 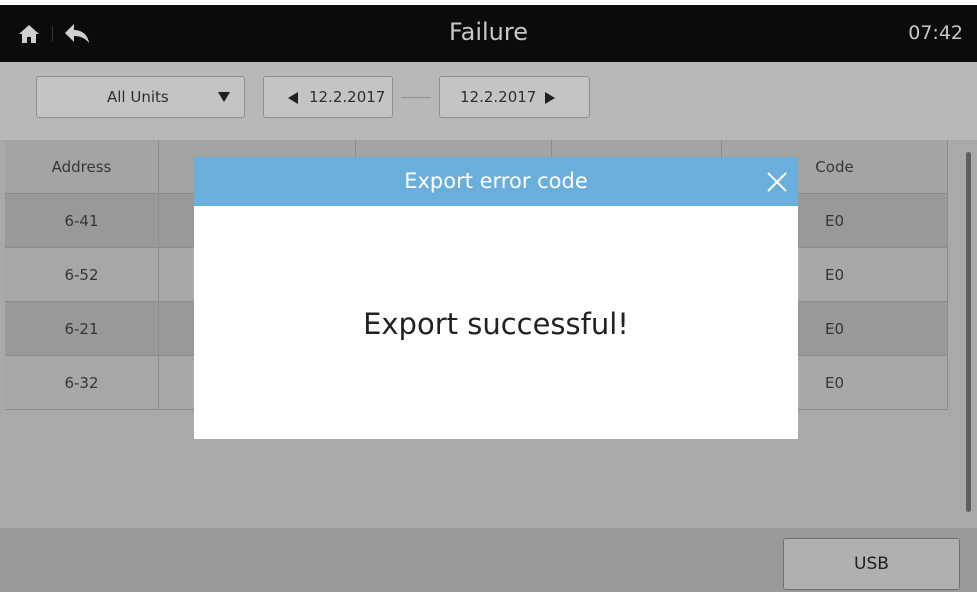 I want to click on next-date-icon, so click(x=550, y=98).